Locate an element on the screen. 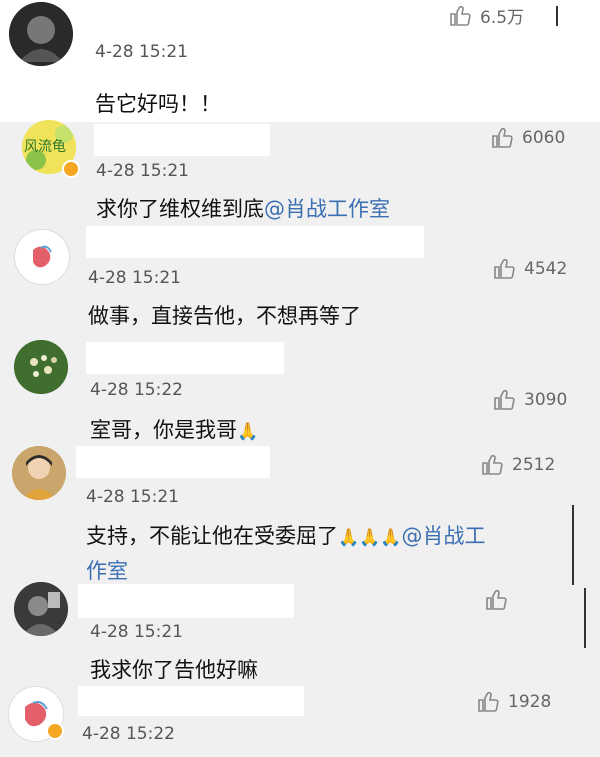 This screenshot has height=757, width=600. like-button: 2512 is located at coordinates (517, 465).